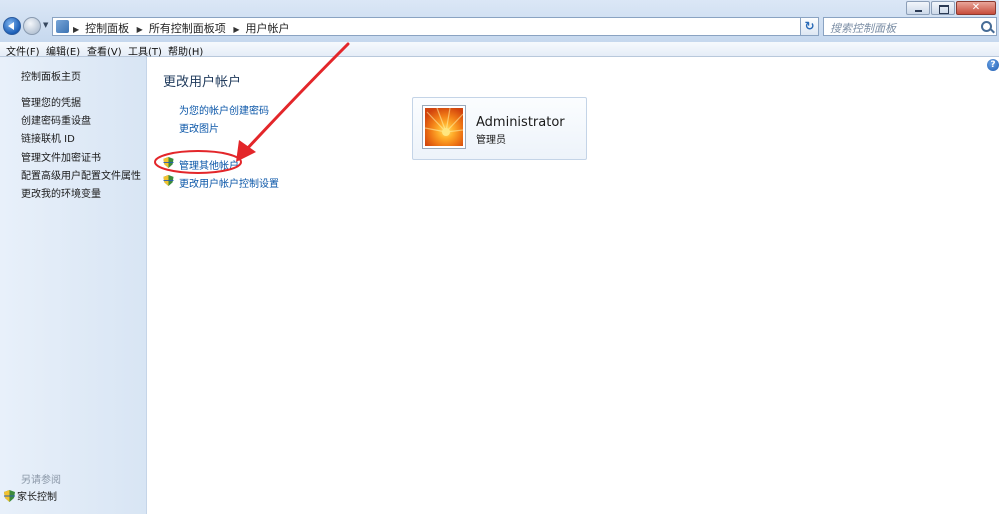  What do you see at coordinates (199, 127) in the screenshot?
I see `change-picture-link: 更改图片` at bounding box center [199, 127].